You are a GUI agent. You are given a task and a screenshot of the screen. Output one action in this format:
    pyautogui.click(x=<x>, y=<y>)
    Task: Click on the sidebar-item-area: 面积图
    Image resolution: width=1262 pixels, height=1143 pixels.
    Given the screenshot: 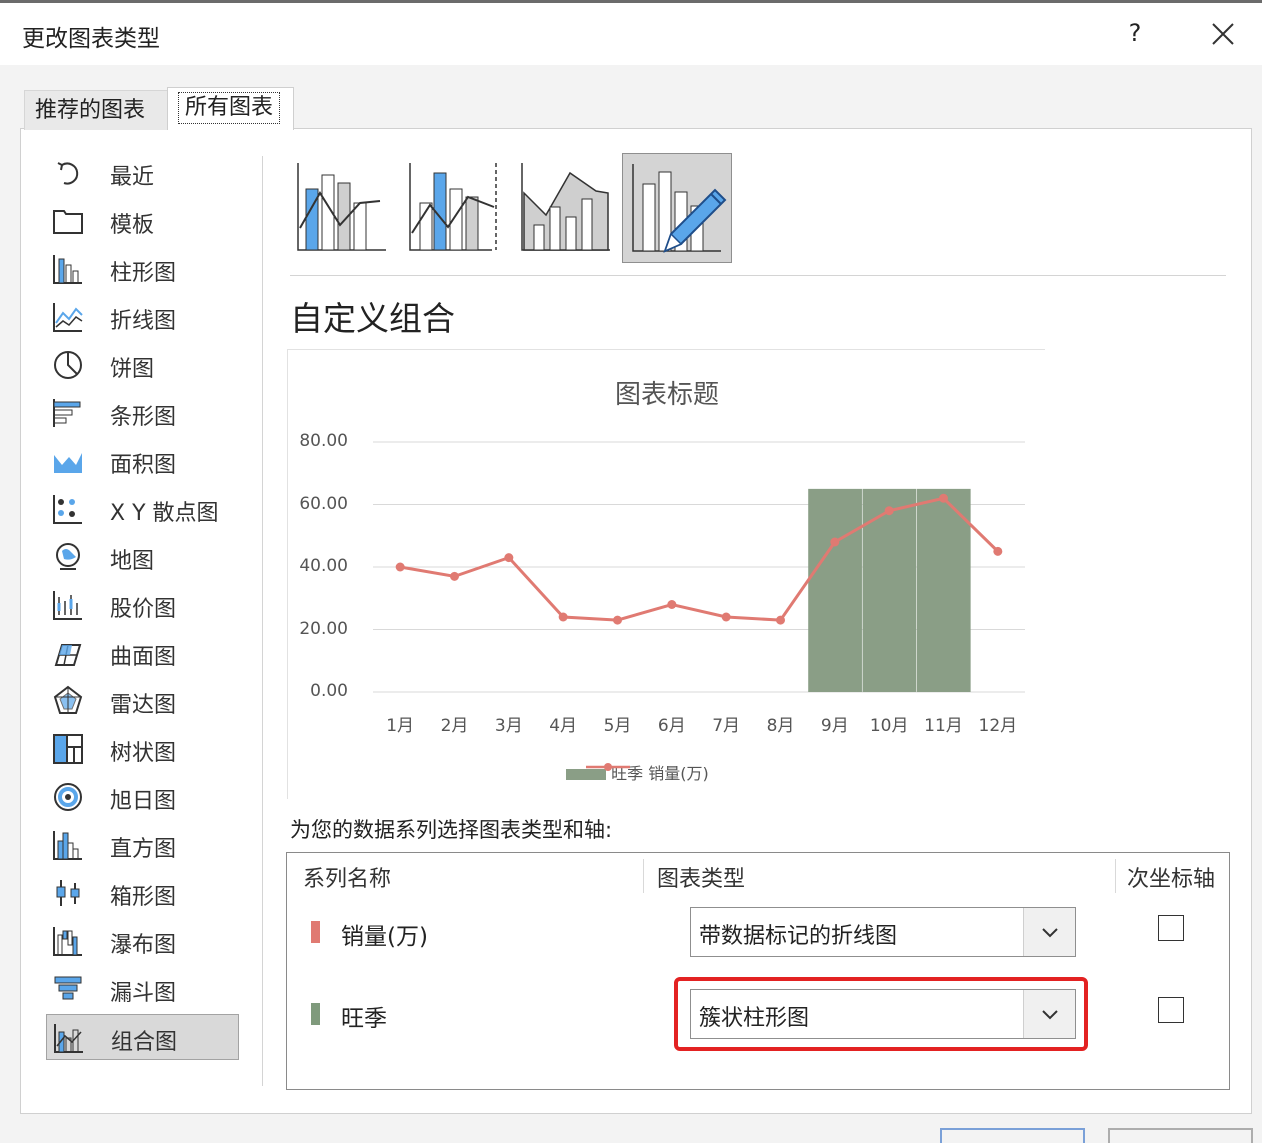 What is the action you would take?
    pyautogui.click(x=142, y=461)
    